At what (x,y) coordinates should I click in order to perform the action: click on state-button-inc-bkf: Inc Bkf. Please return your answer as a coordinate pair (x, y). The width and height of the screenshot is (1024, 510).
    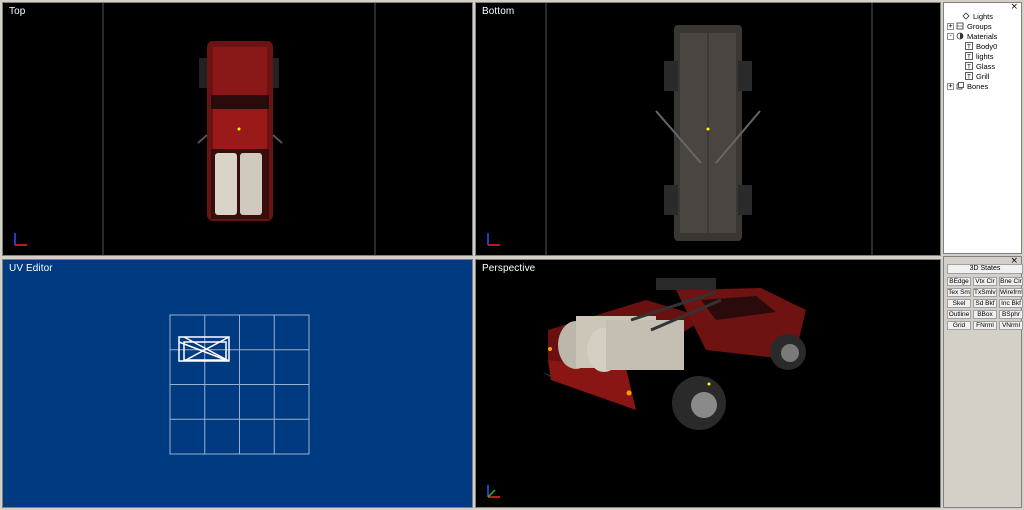
    Looking at the image, I should click on (1011, 303).